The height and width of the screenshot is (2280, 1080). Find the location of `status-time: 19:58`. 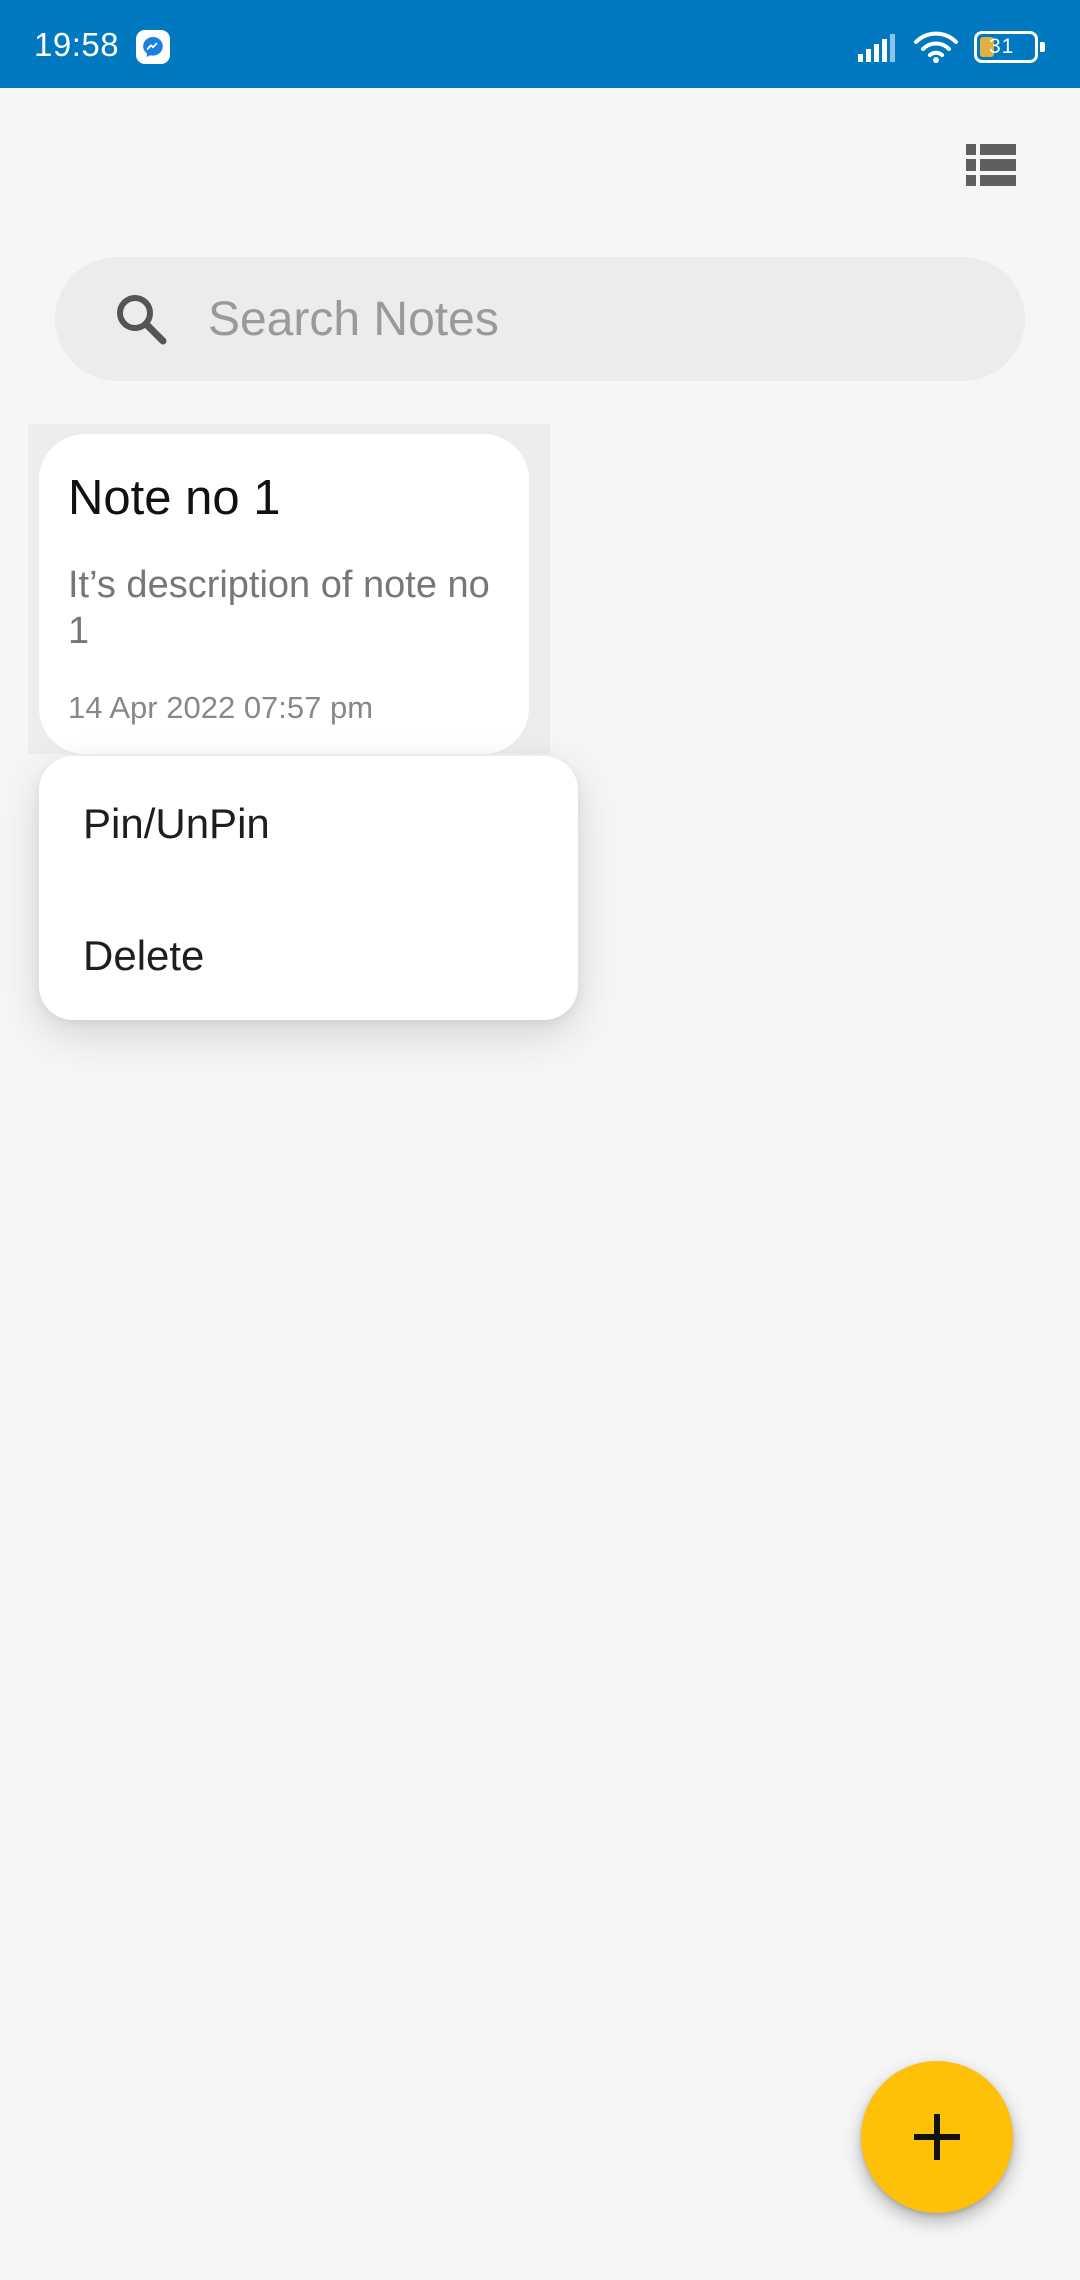

status-time: 19:58 is located at coordinates (77, 44).